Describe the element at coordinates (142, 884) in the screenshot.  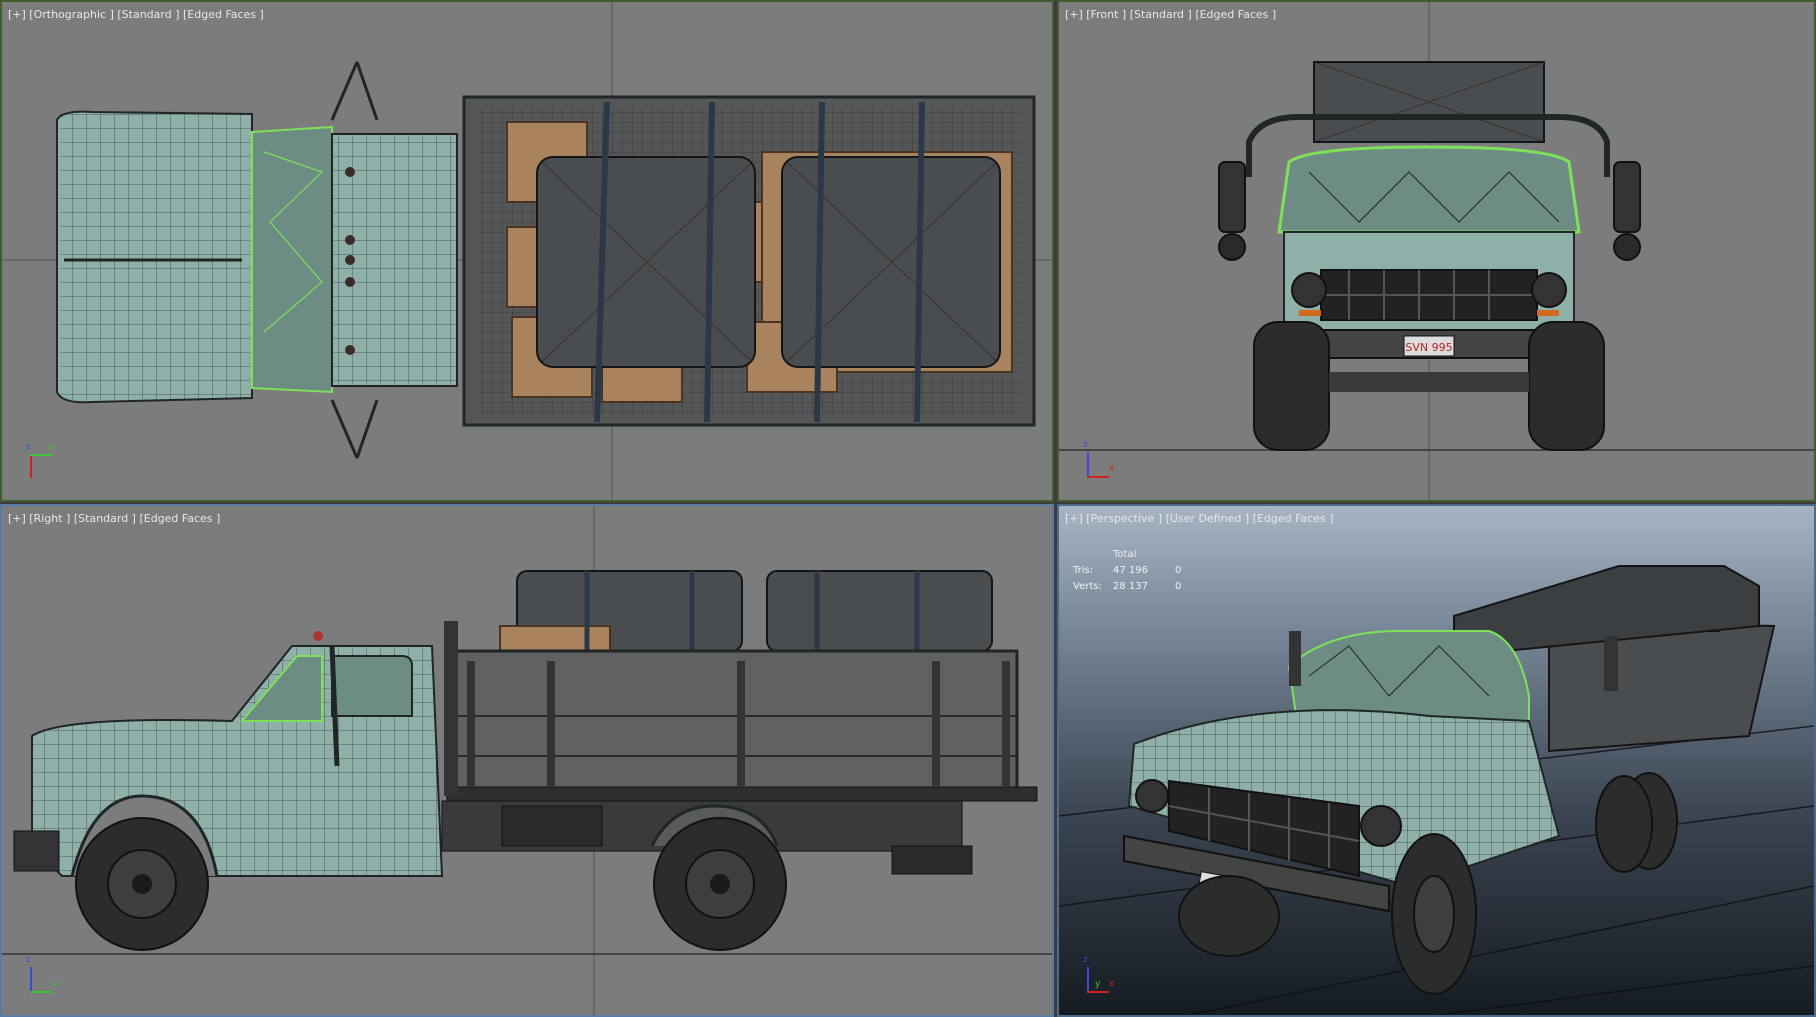
I see `front-wheel` at that location.